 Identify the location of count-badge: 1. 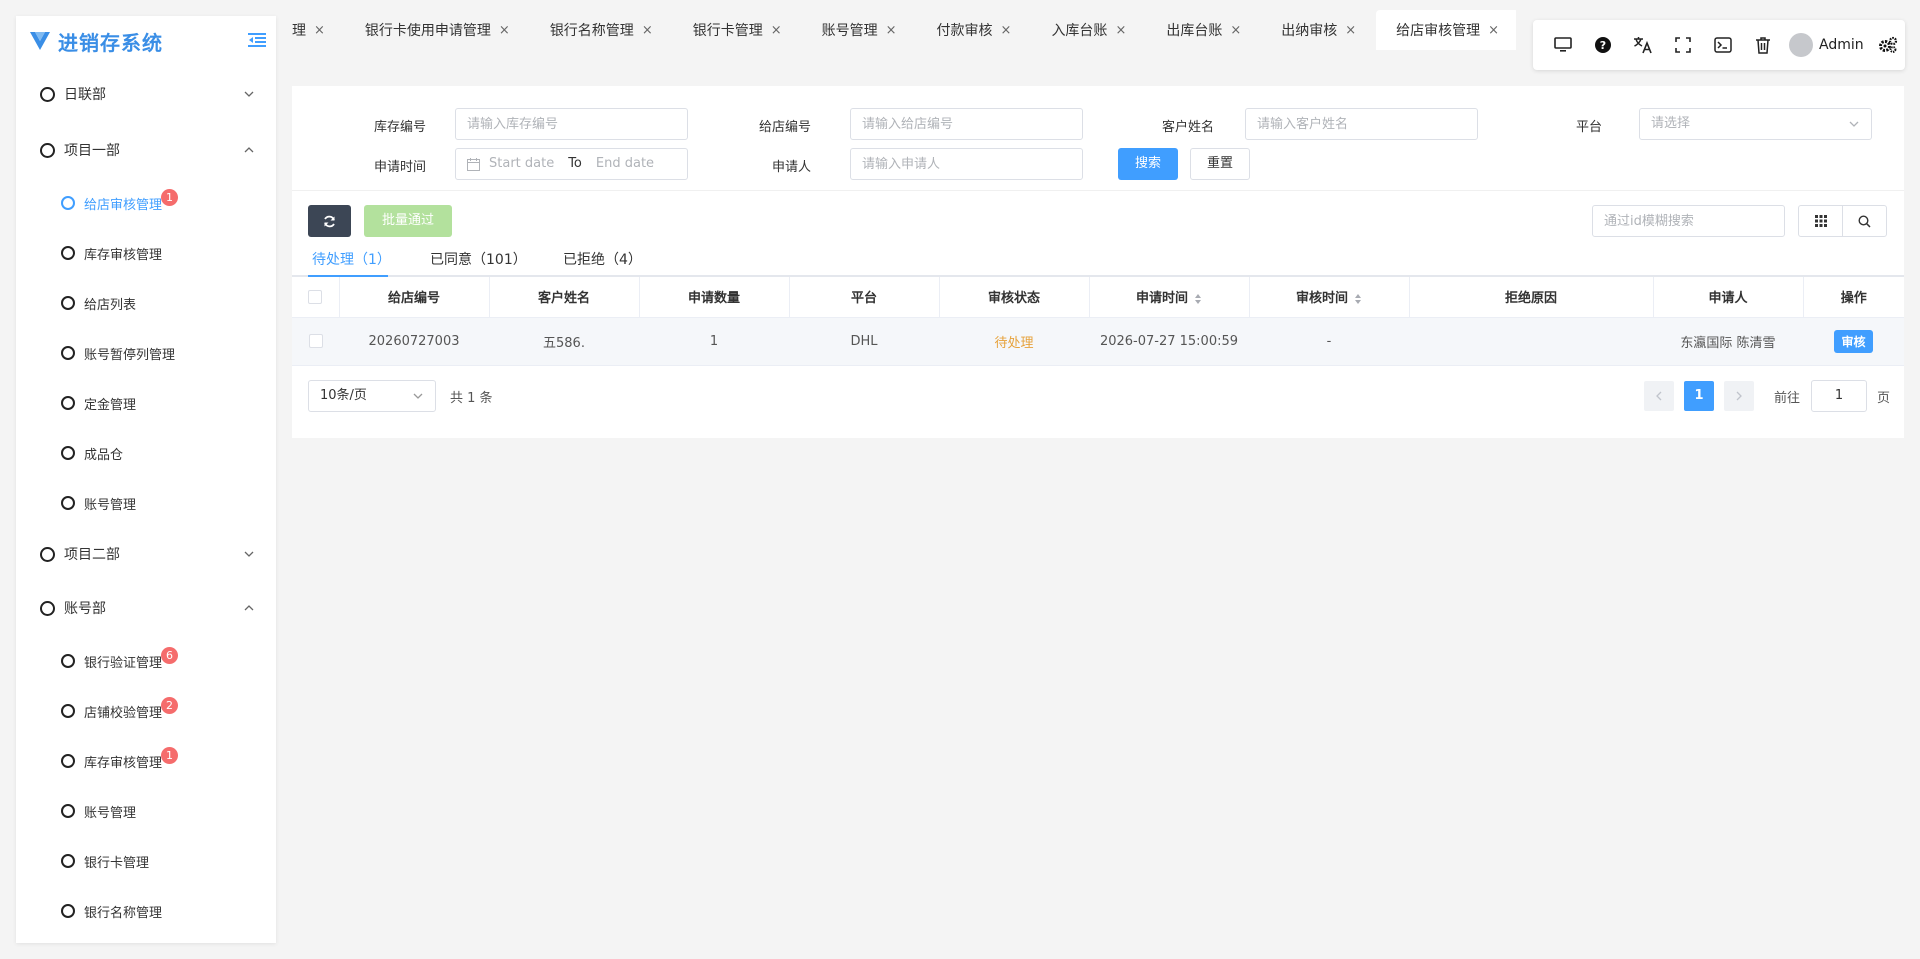
(170, 755).